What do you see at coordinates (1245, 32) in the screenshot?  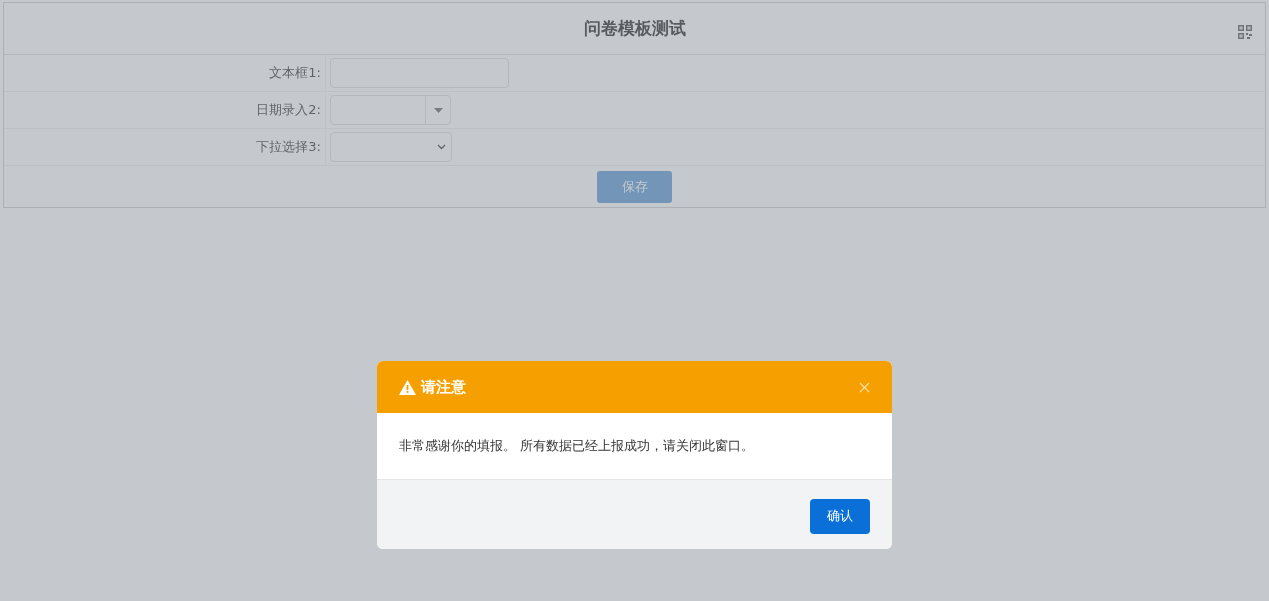 I see `qr-code-icon` at bounding box center [1245, 32].